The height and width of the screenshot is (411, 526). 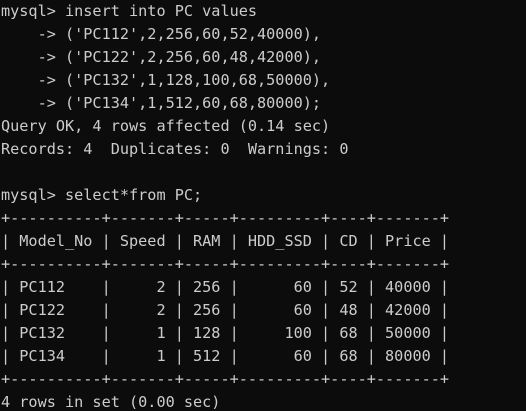 I want to click on insert-command-line: mysql> insert into PC values, so click(x=129, y=11).